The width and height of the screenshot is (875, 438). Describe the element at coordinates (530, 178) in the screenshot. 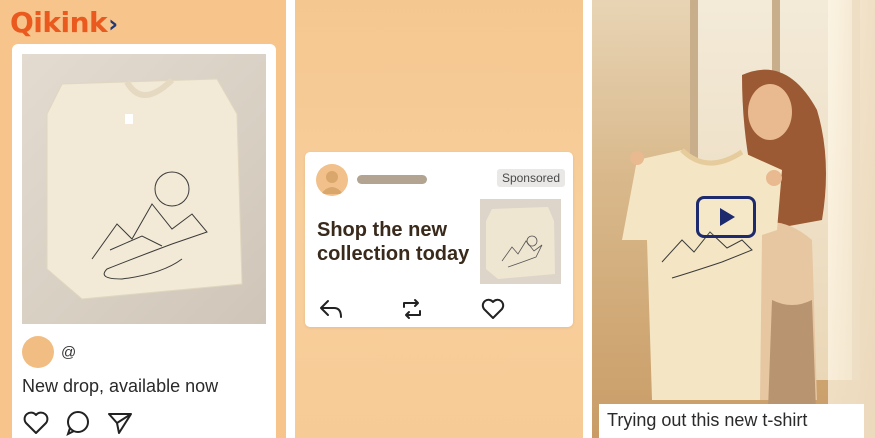

I see `sponsored-badge: Sponsored` at that location.